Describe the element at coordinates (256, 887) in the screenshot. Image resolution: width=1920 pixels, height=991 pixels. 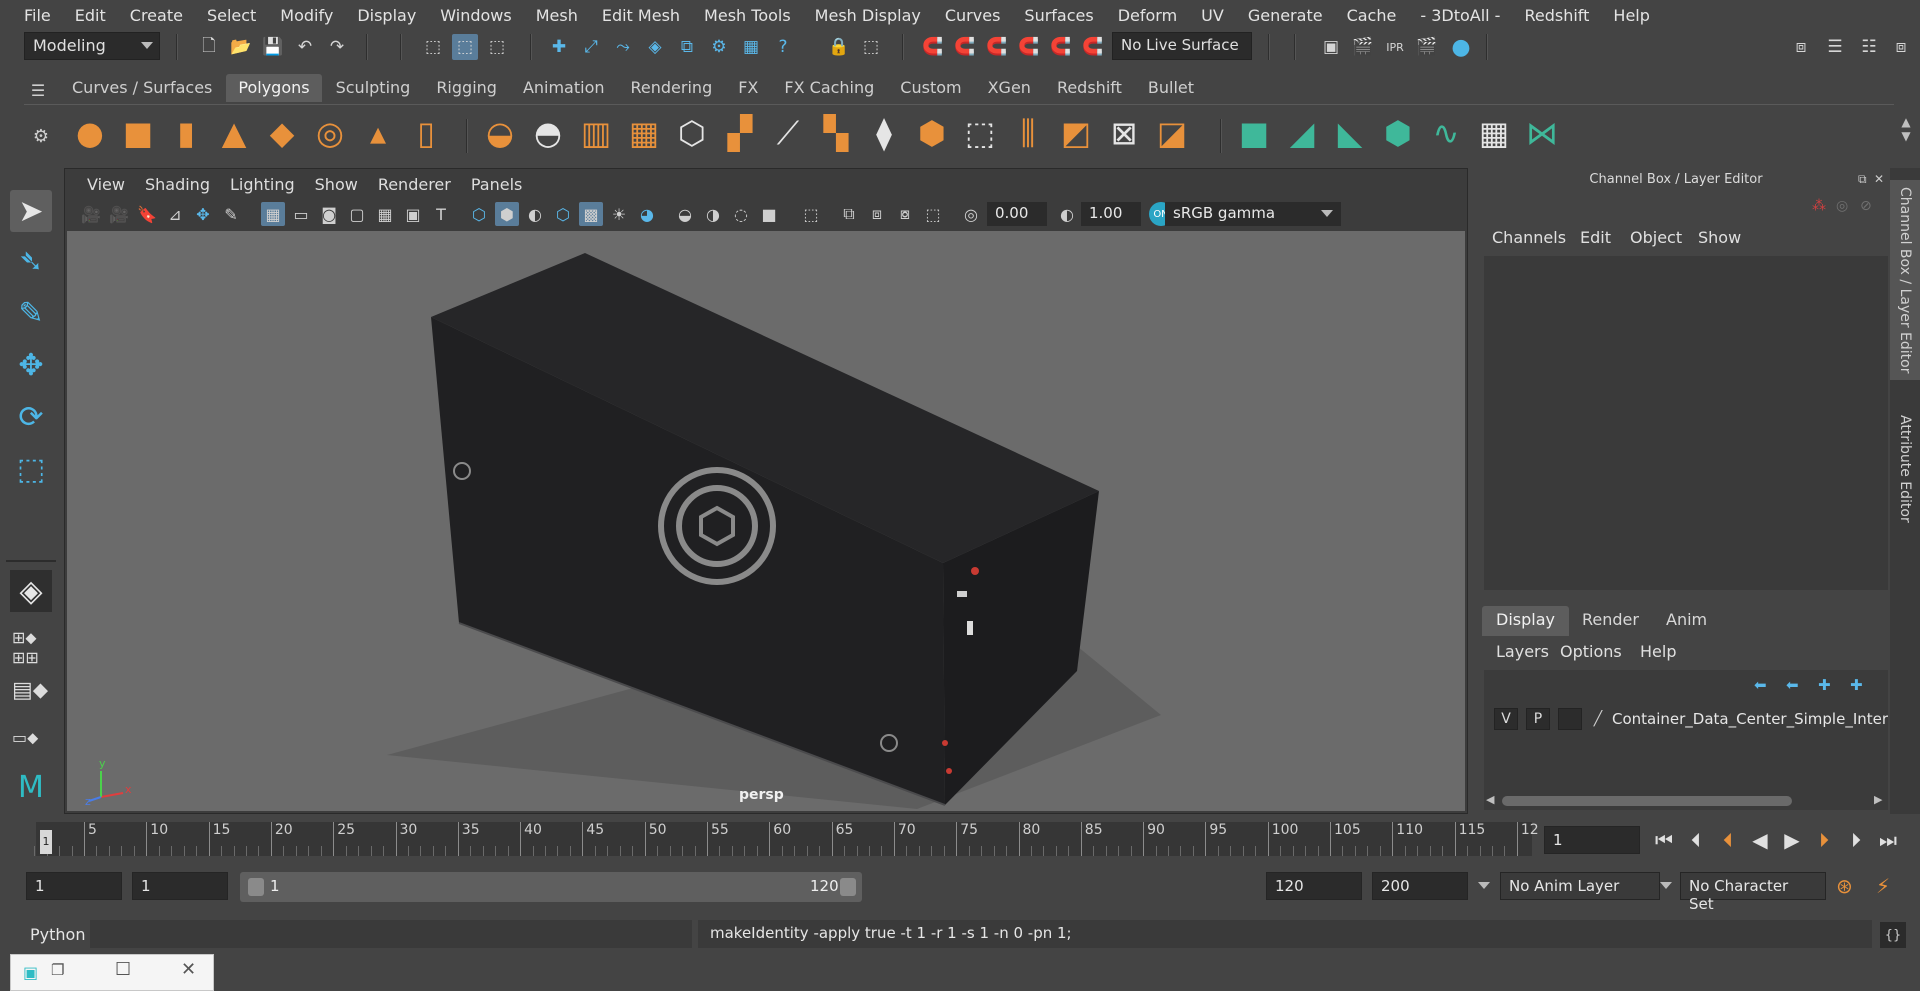
I see `range-start-handle` at that location.